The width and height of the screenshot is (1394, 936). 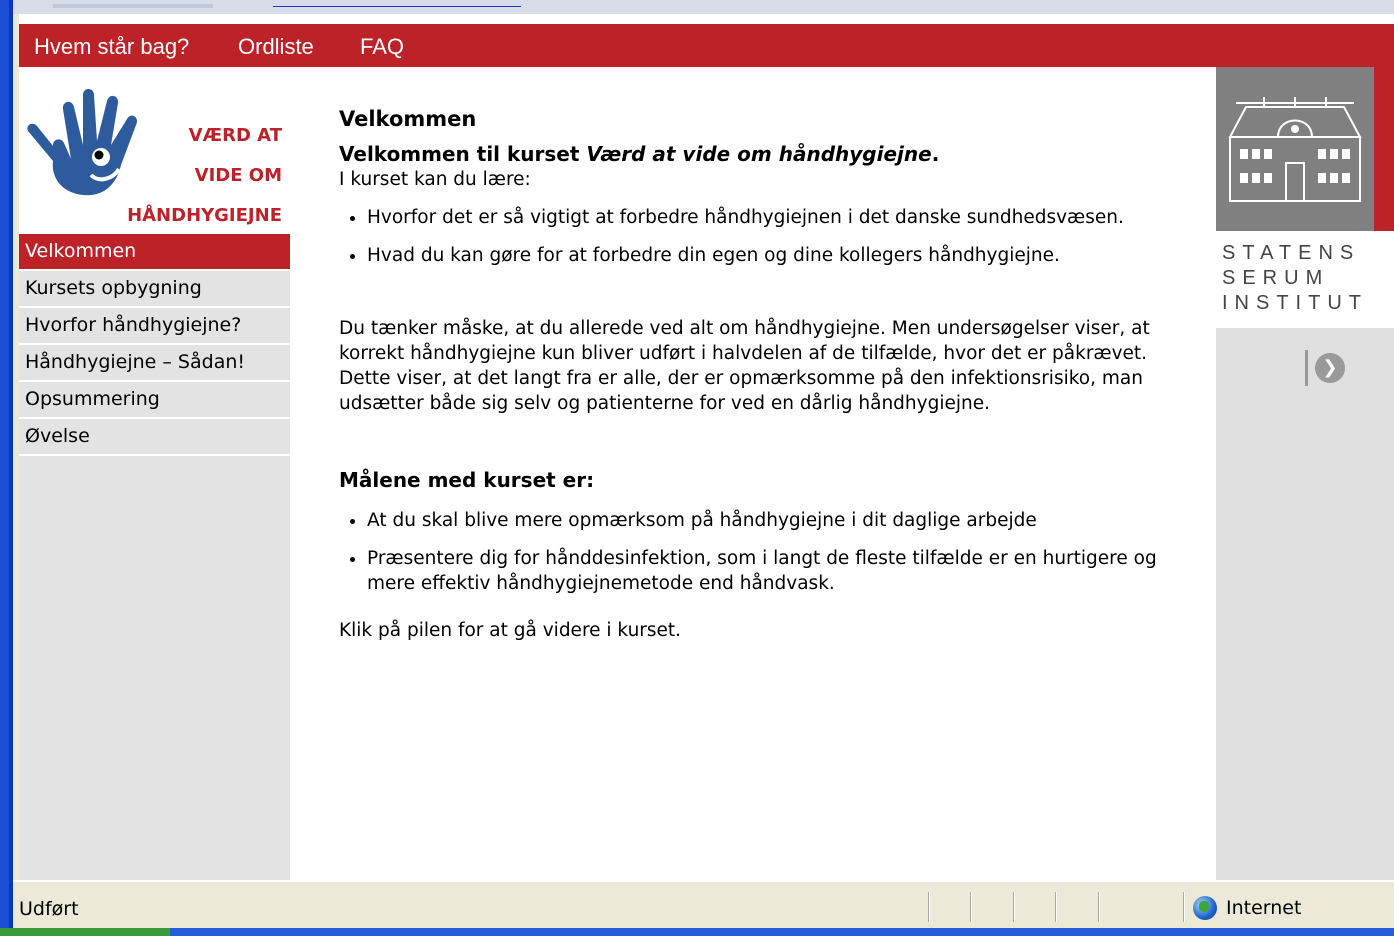 I want to click on next-separator, so click(x=1306, y=368).